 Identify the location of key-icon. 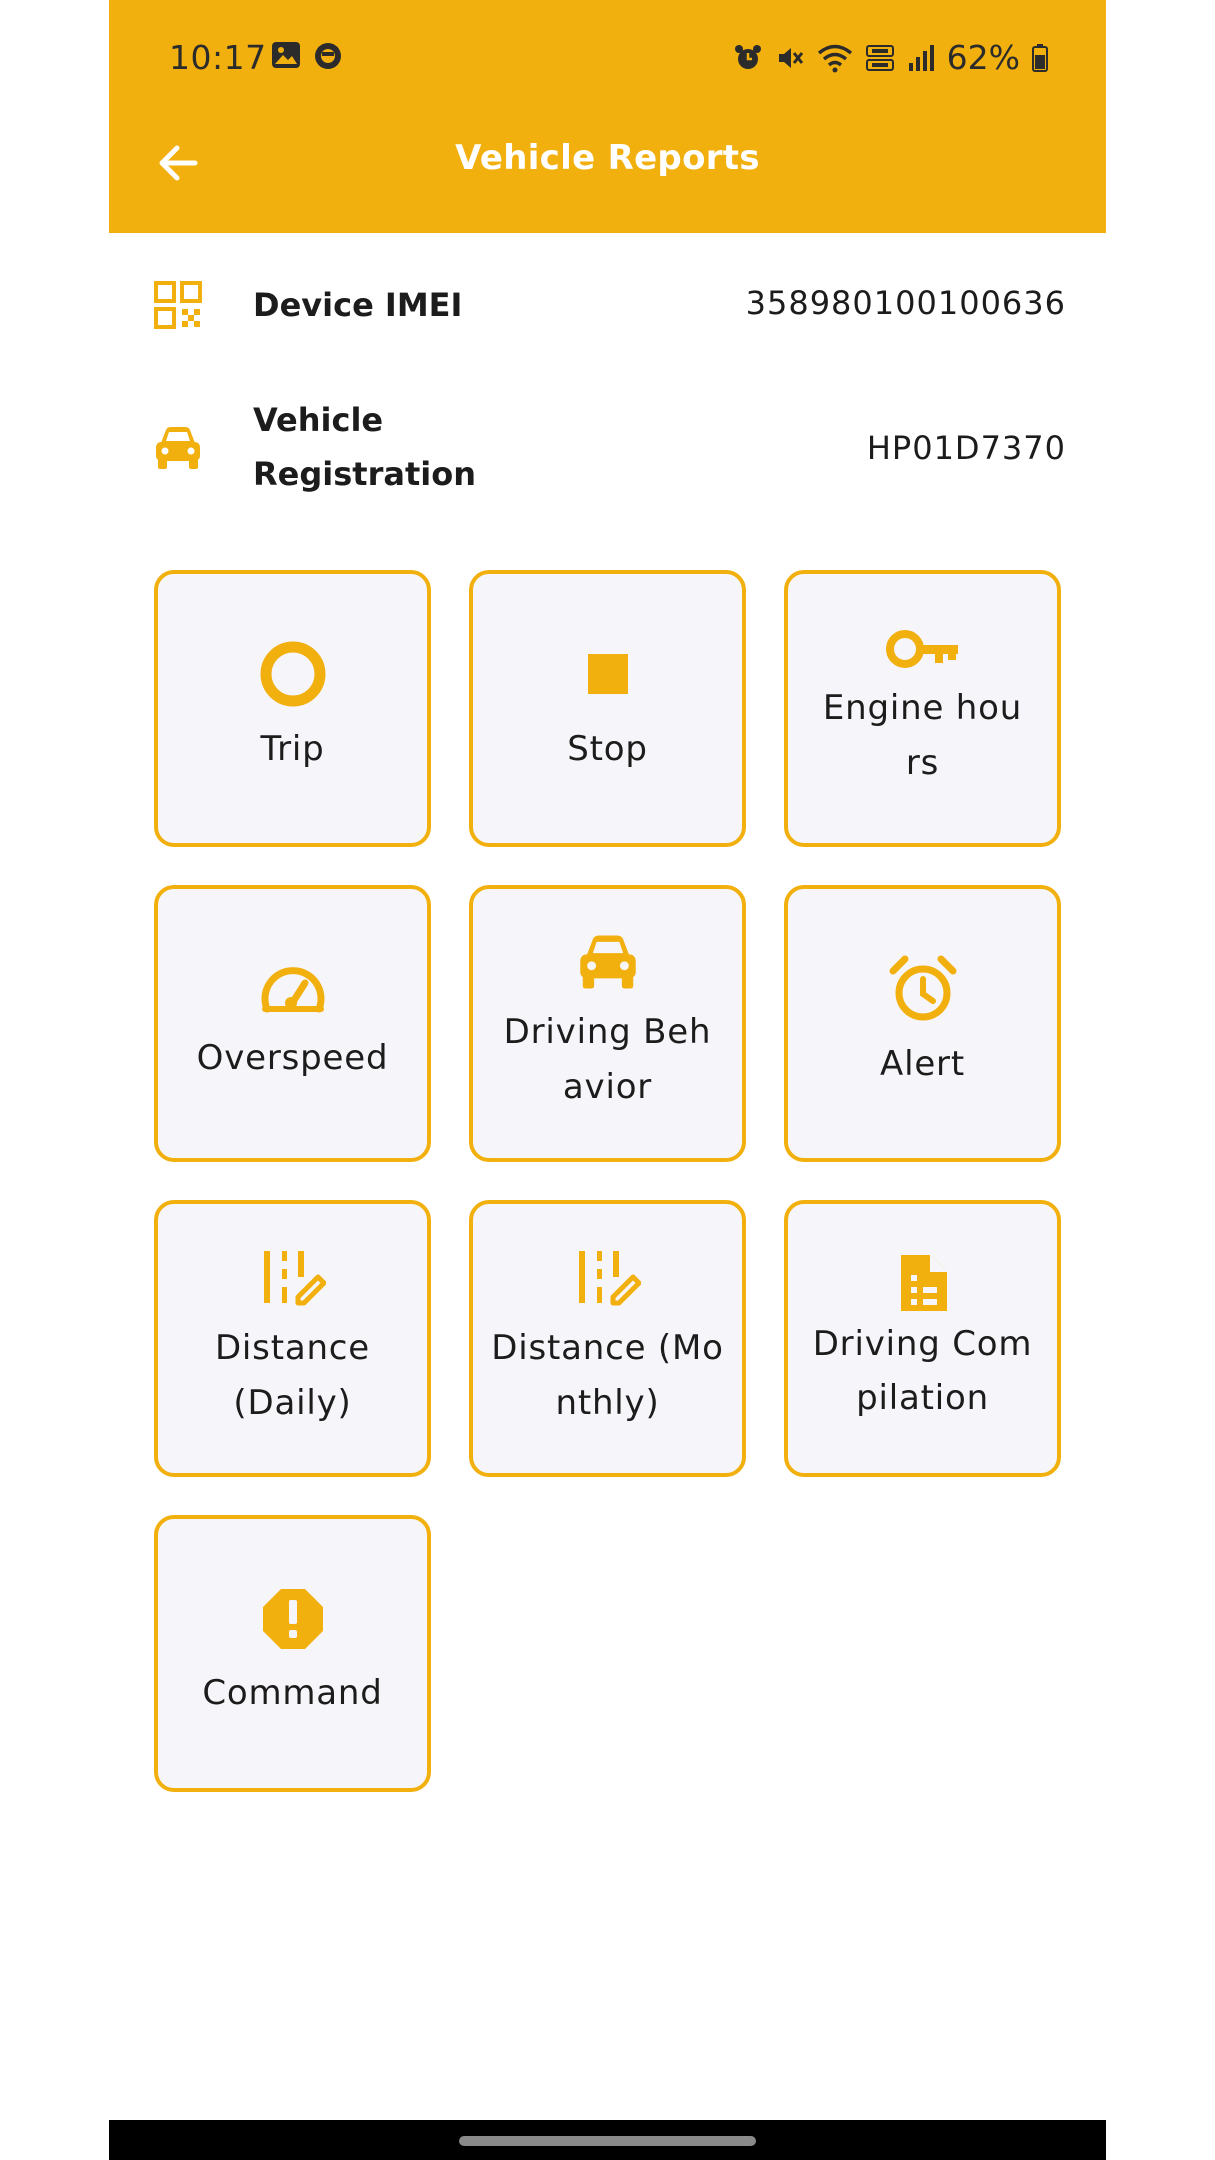
(921, 648).